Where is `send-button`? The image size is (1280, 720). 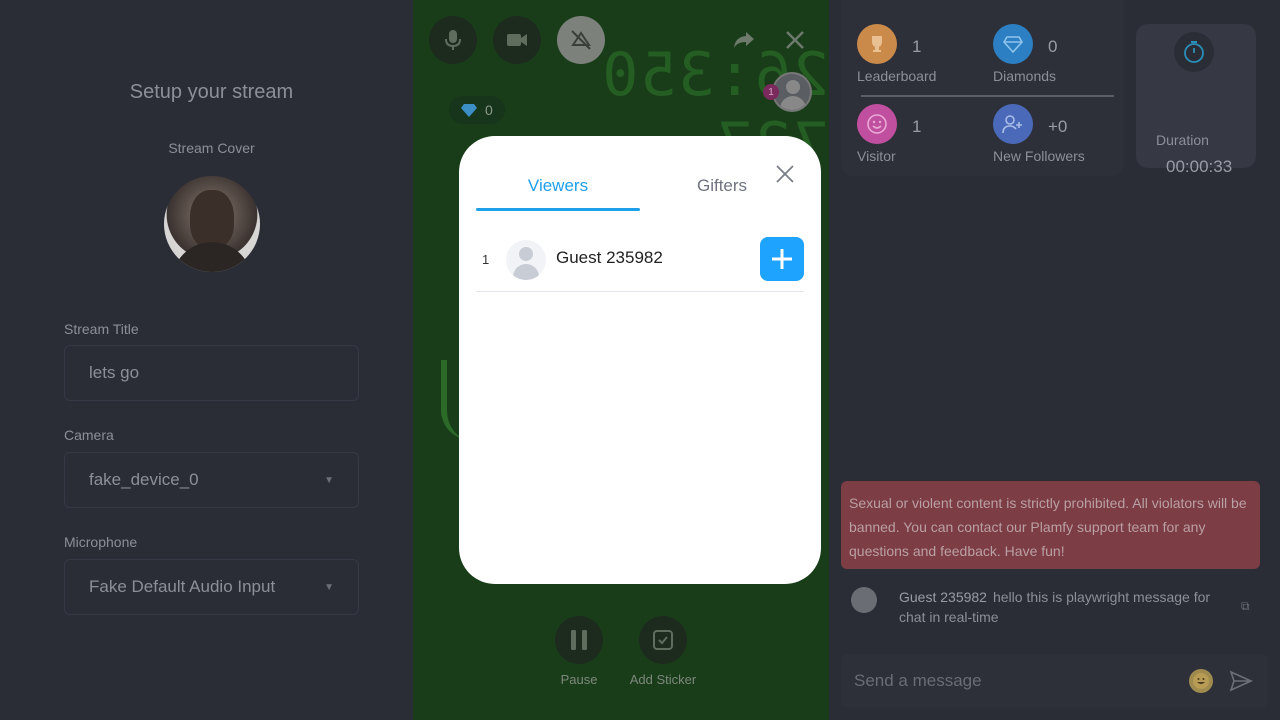 send-button is located at coordinates (1241, 681).